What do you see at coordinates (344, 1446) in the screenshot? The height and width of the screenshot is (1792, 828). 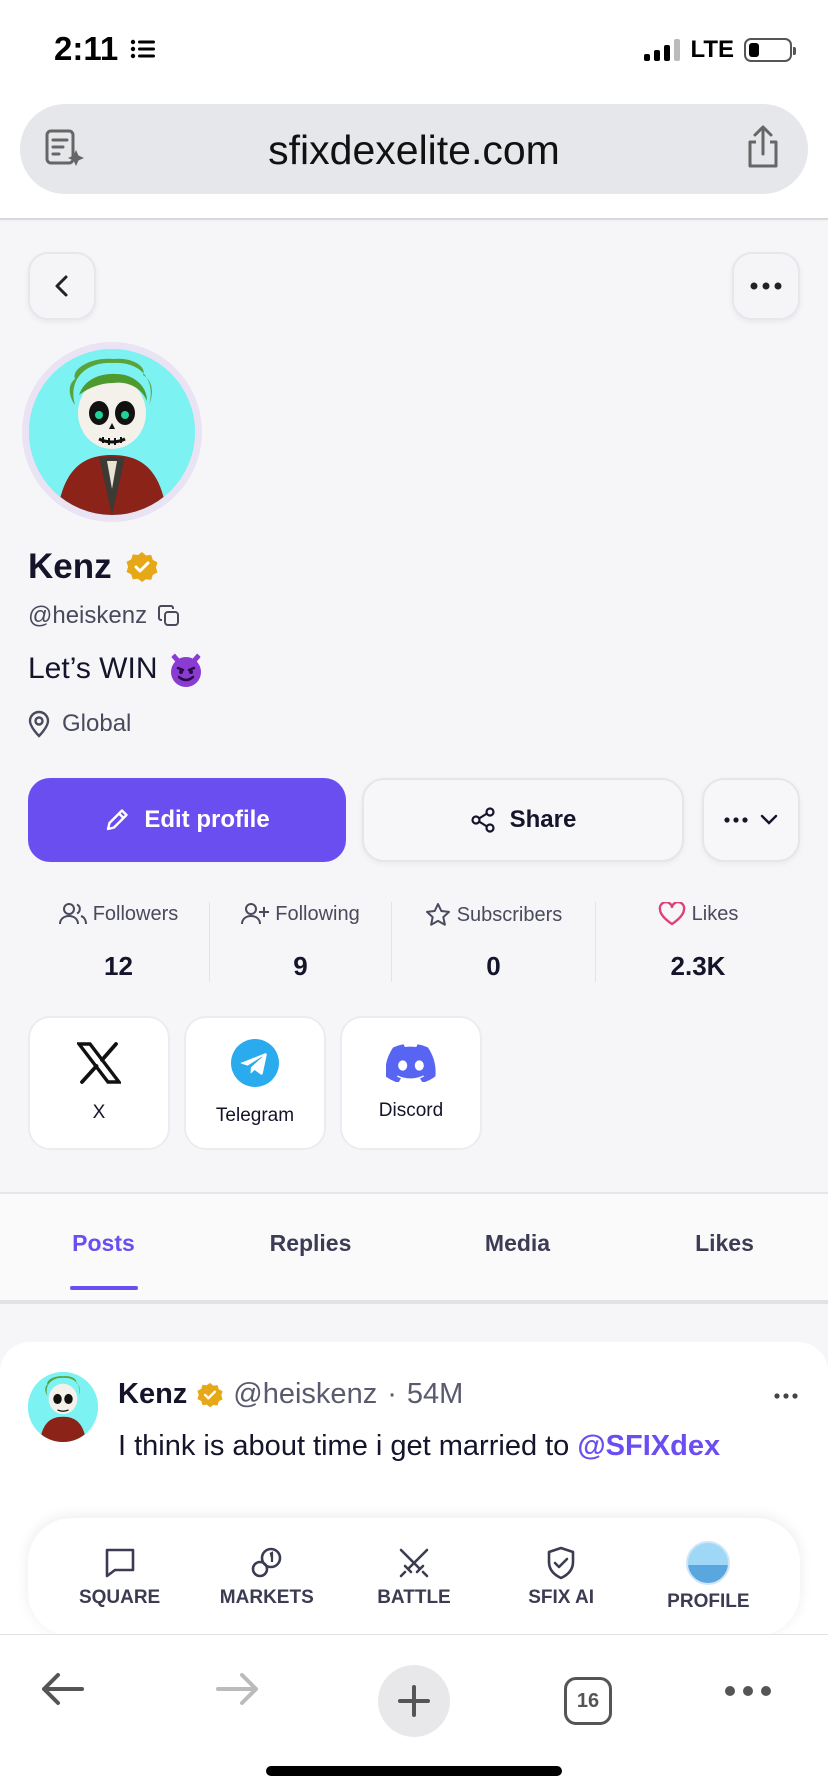 I see `post-text: I think is about time i get married to` at bounding box center [344, 1446].